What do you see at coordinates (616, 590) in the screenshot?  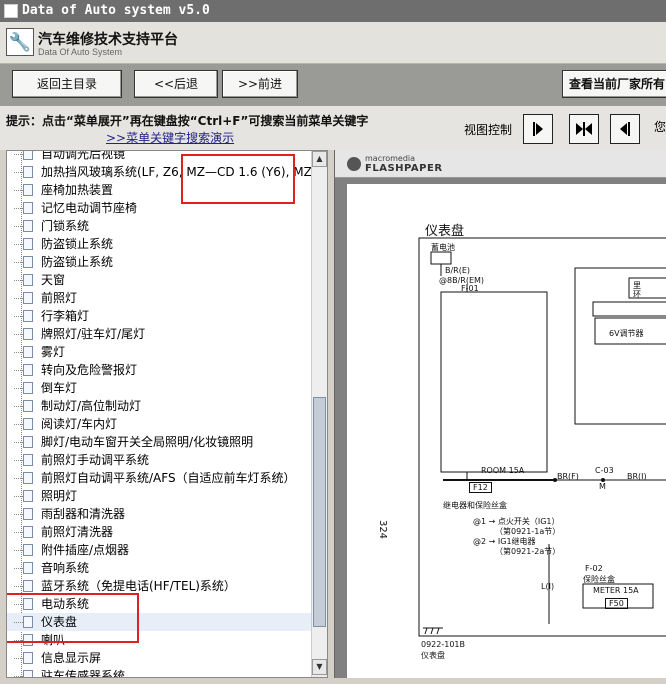 I see `meter-fuse-label: METER 15A` at bounding box center [616, 590].